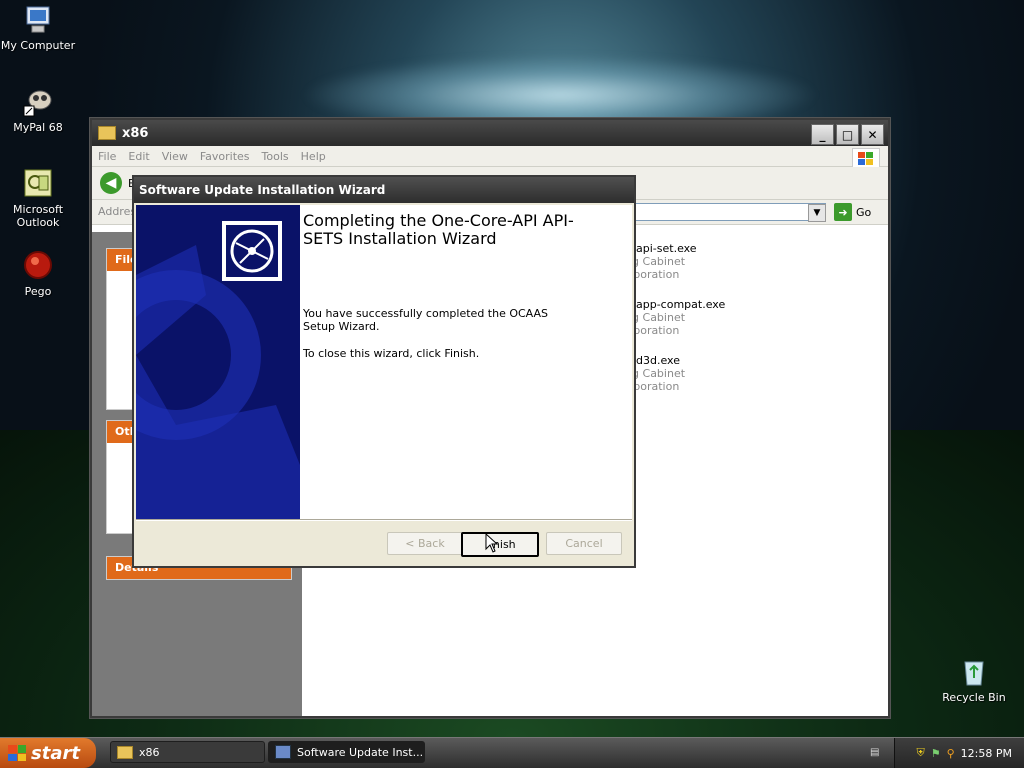  I want to click on go-arrow-icon: ➜, so click(843, 212).